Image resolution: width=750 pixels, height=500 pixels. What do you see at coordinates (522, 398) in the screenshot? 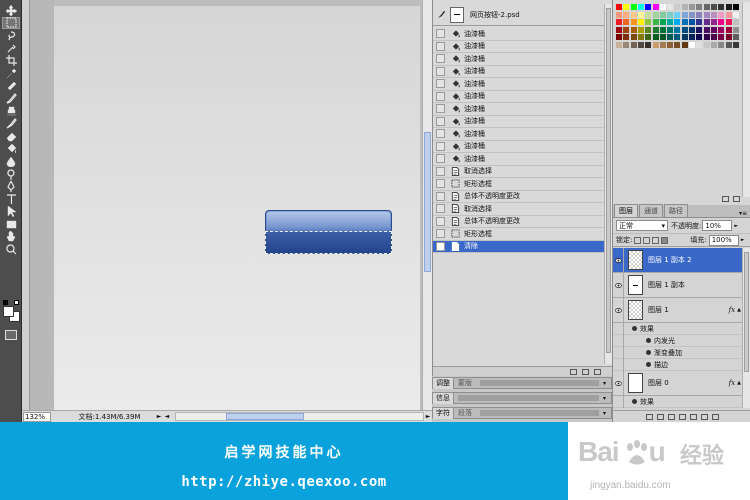
I see `info-panel-collapsed: 信息 ▾` at bounding box center [522, 398].